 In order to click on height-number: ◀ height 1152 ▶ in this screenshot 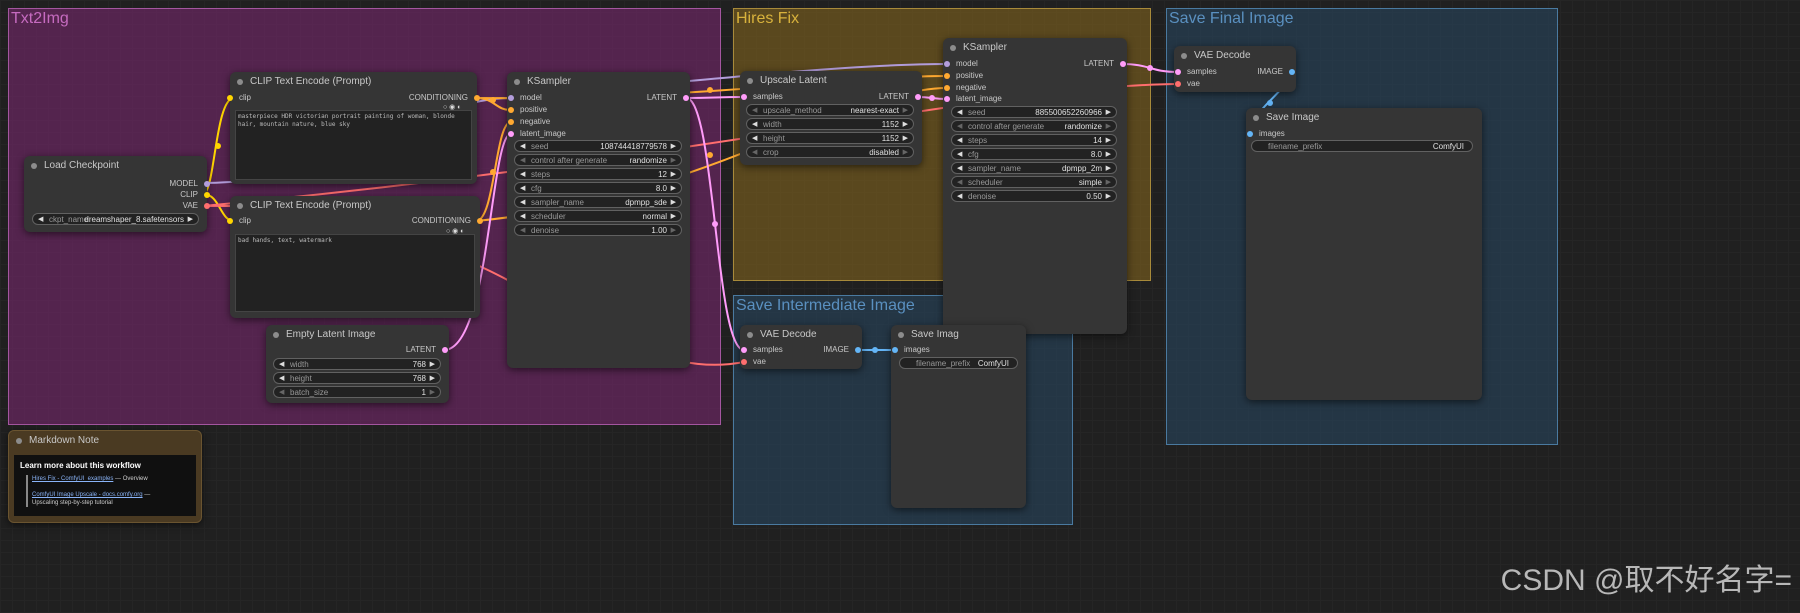, I will do `click(830, 138)`.